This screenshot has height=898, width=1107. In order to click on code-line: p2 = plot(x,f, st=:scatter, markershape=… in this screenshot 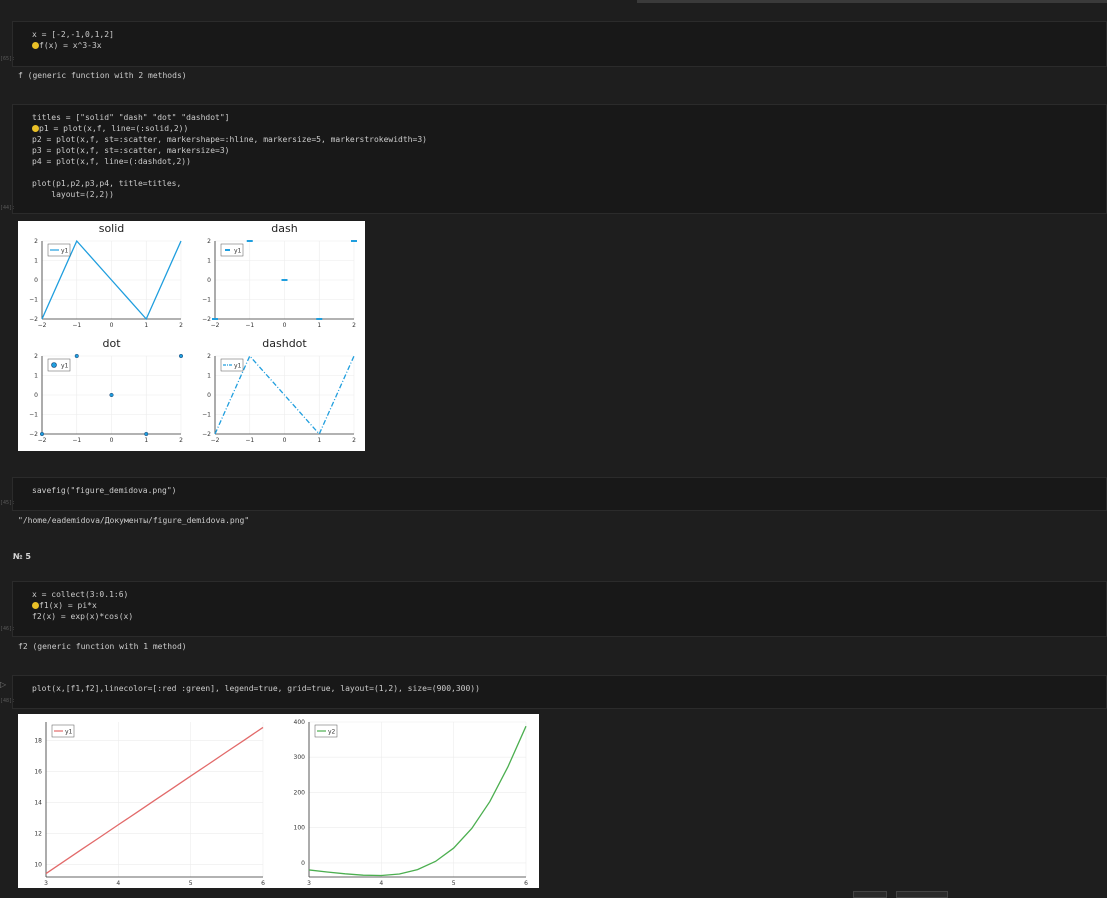, I will do `click(229, 139)`.